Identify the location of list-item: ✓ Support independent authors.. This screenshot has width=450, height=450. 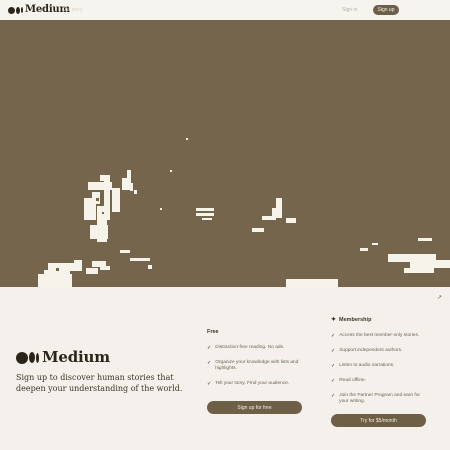
(378, 351).